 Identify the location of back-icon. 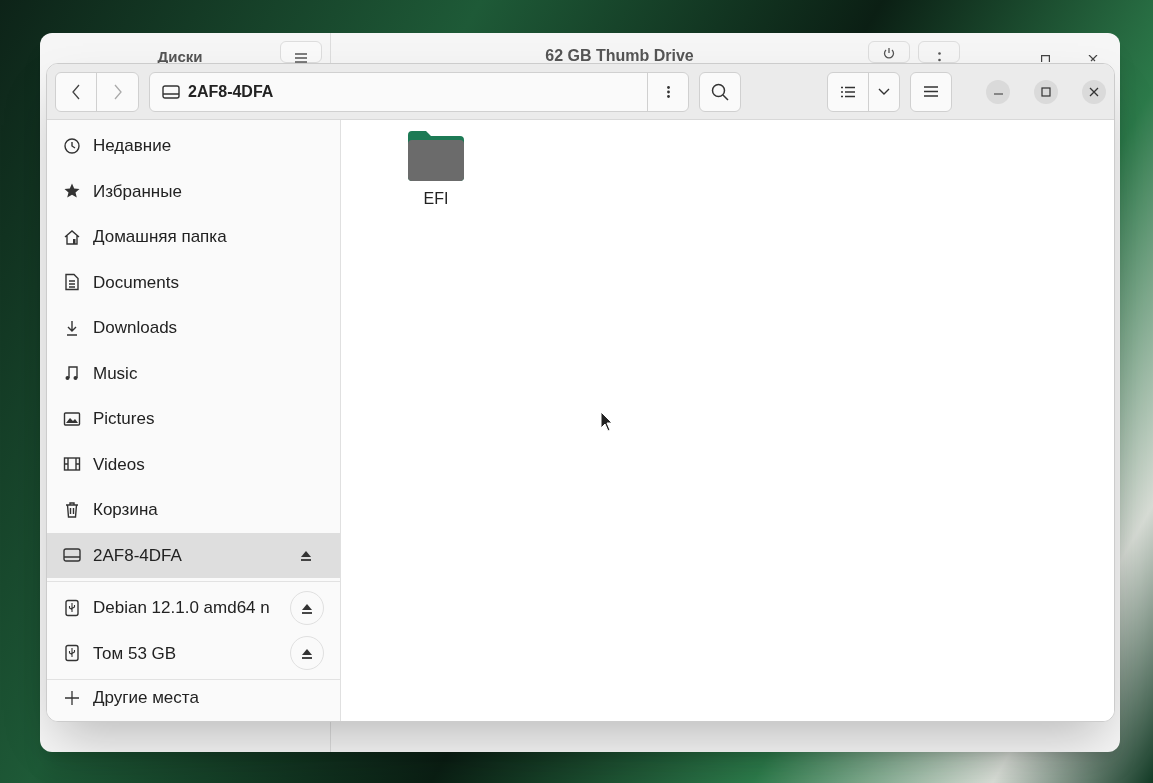
(76, 91).